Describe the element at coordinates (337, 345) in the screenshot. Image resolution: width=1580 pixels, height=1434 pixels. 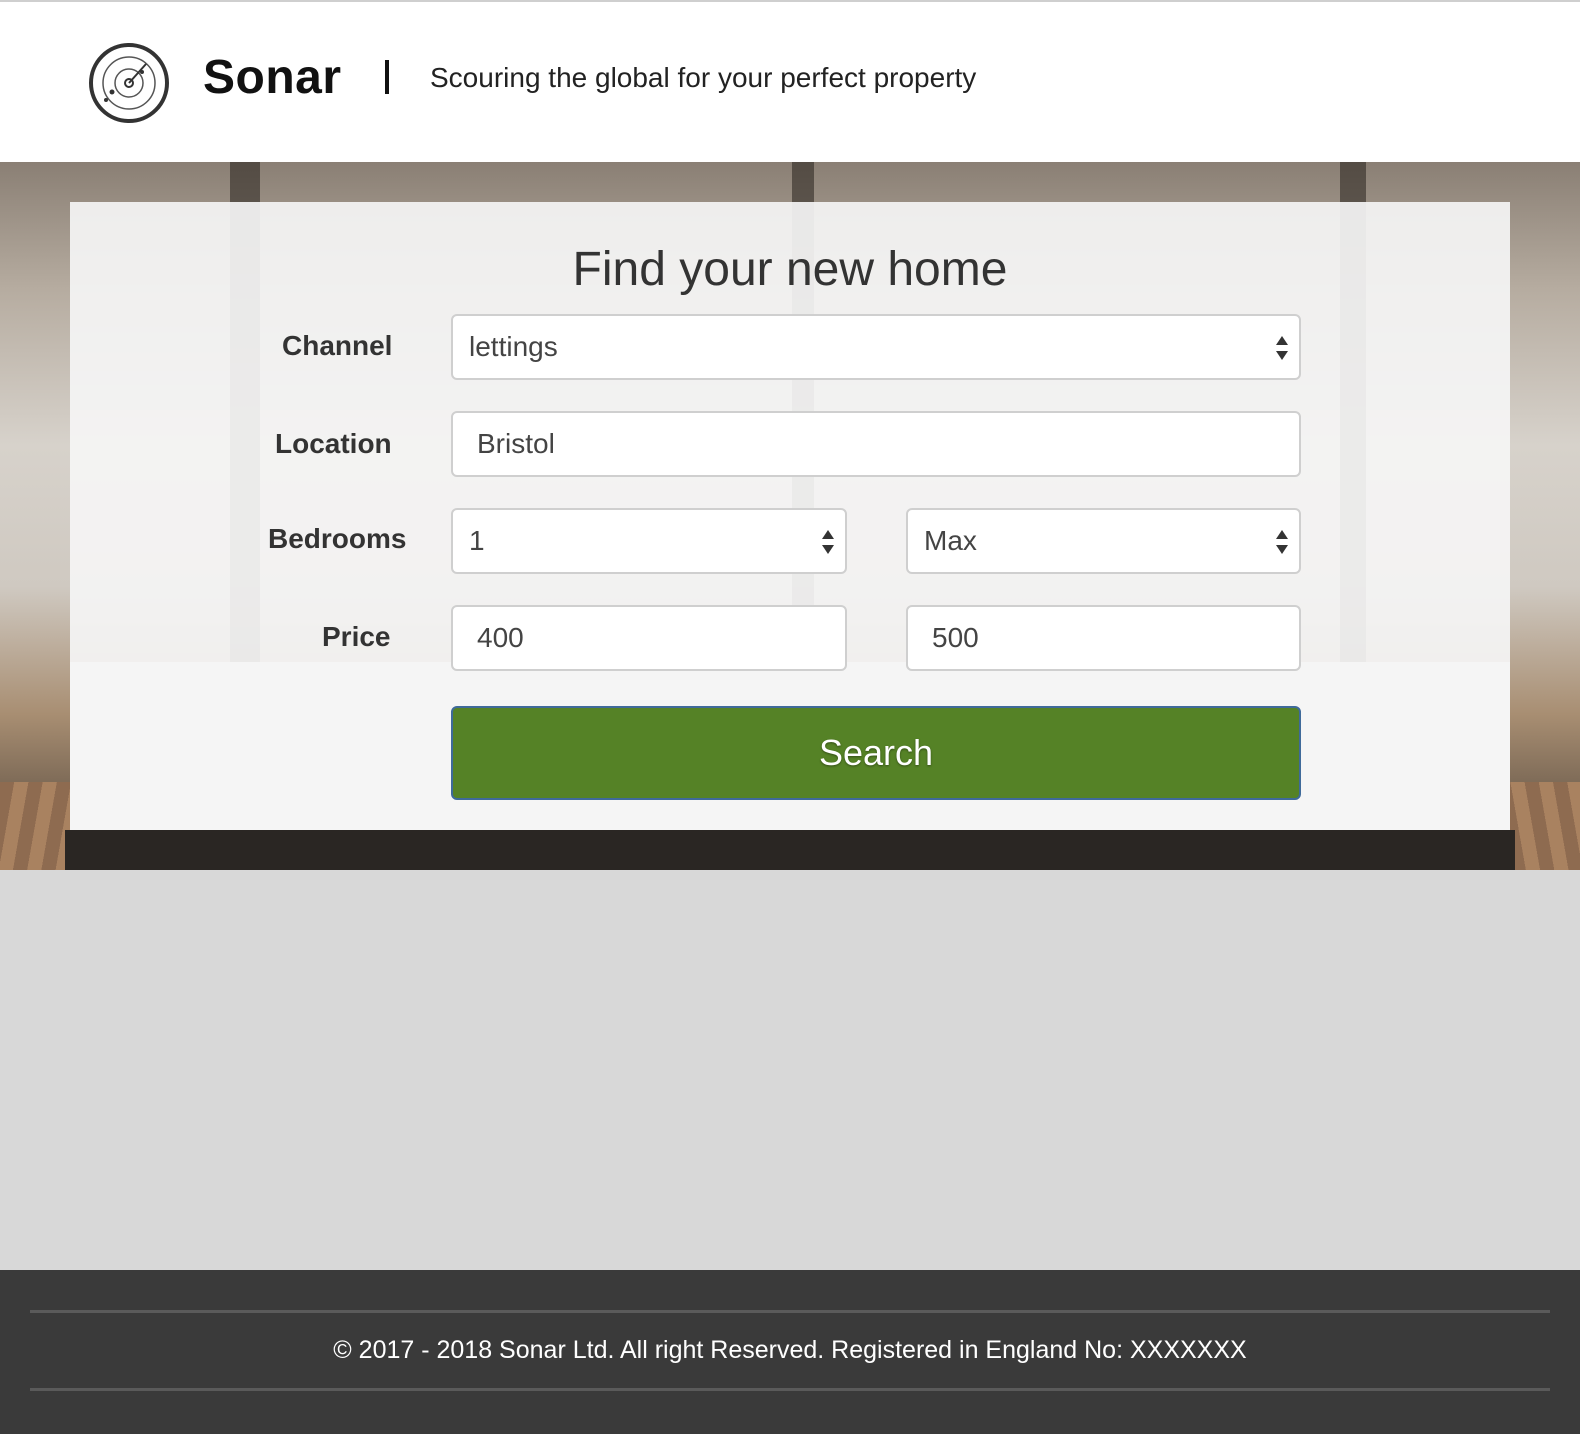
I see `channel-label: Channel` at that location.